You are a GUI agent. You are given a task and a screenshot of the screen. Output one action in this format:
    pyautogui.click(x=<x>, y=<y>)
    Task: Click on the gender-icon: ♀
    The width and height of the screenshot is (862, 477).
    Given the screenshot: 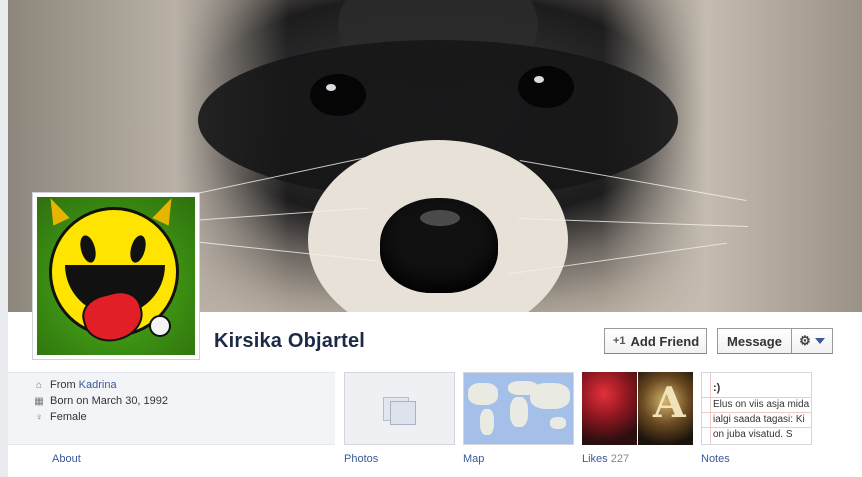 What is the action you would take?
    pyautogui.click(x=39, y=417)
    